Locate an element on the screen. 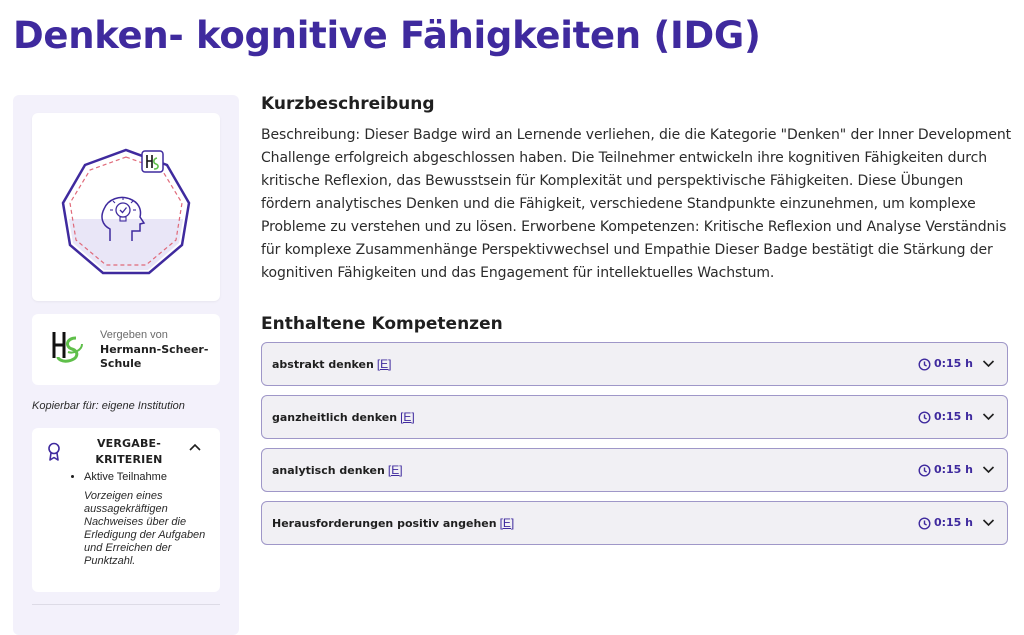 The image size is (1024, 635). competency-name-wrap: abstrakt denken [E] is located at coordinates (332, 364).